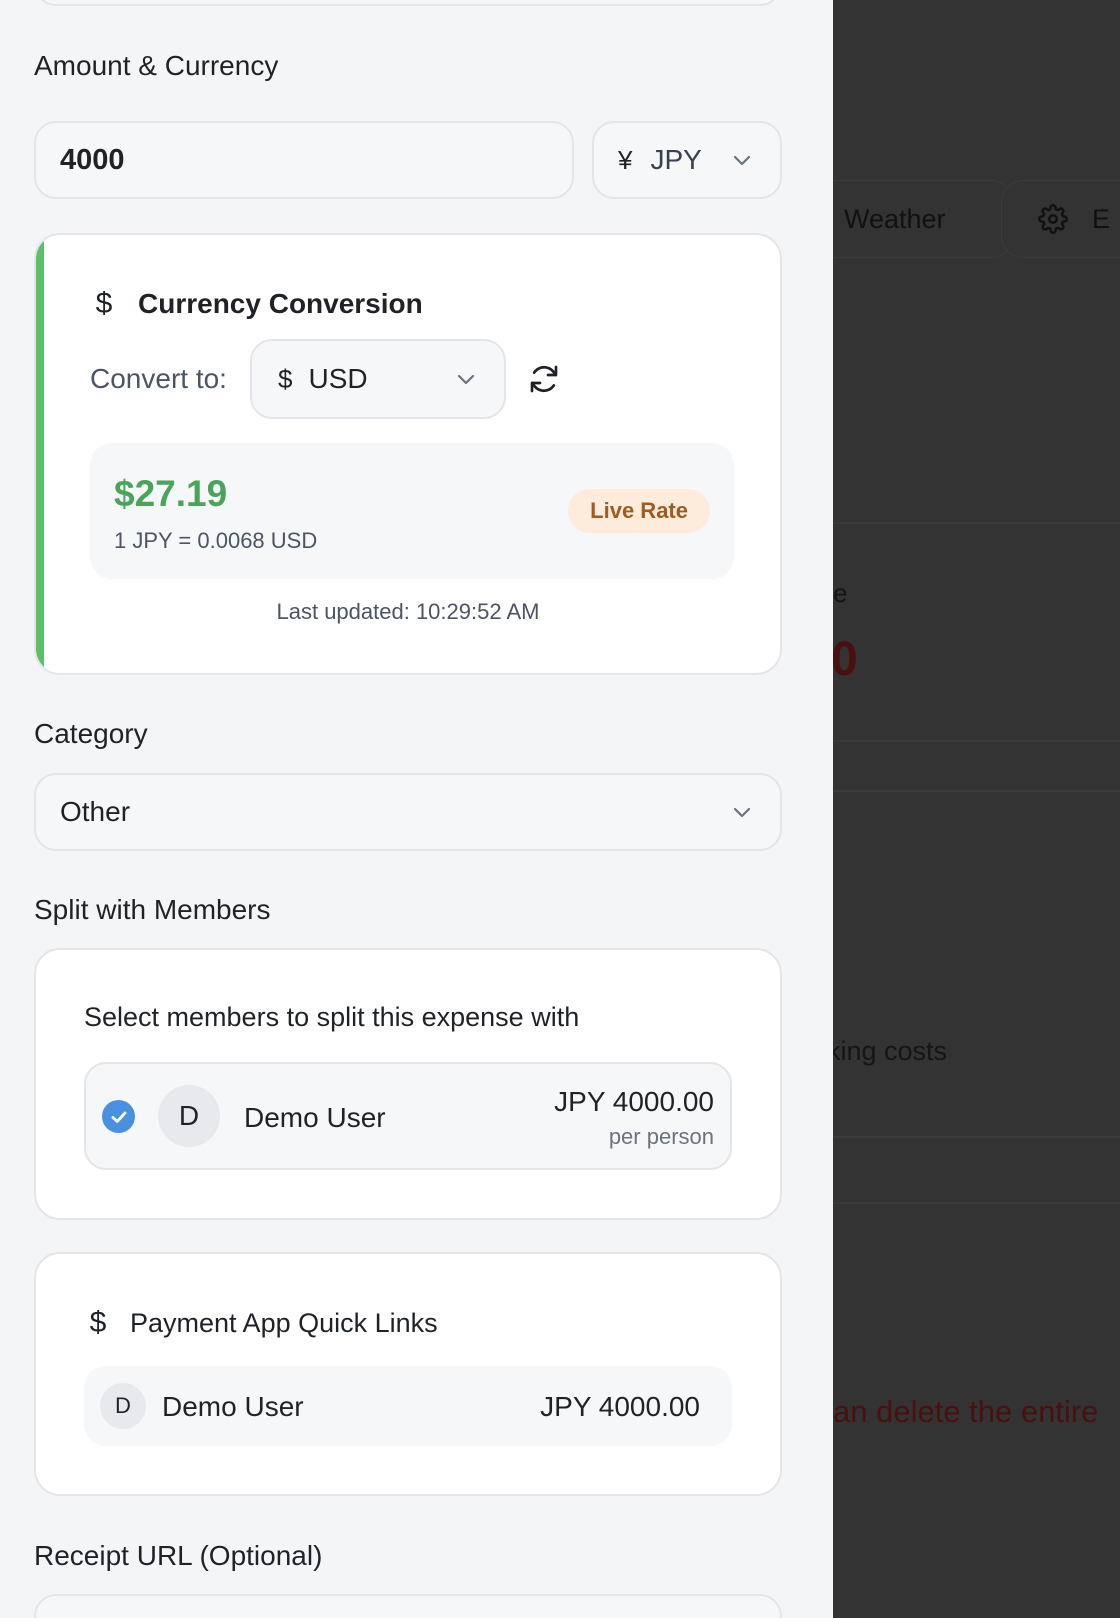  Describe the element at coordinates (178, 1555) in the screenshot. I see `receipt-url-label: Receipt URL (Optional)` at that location.